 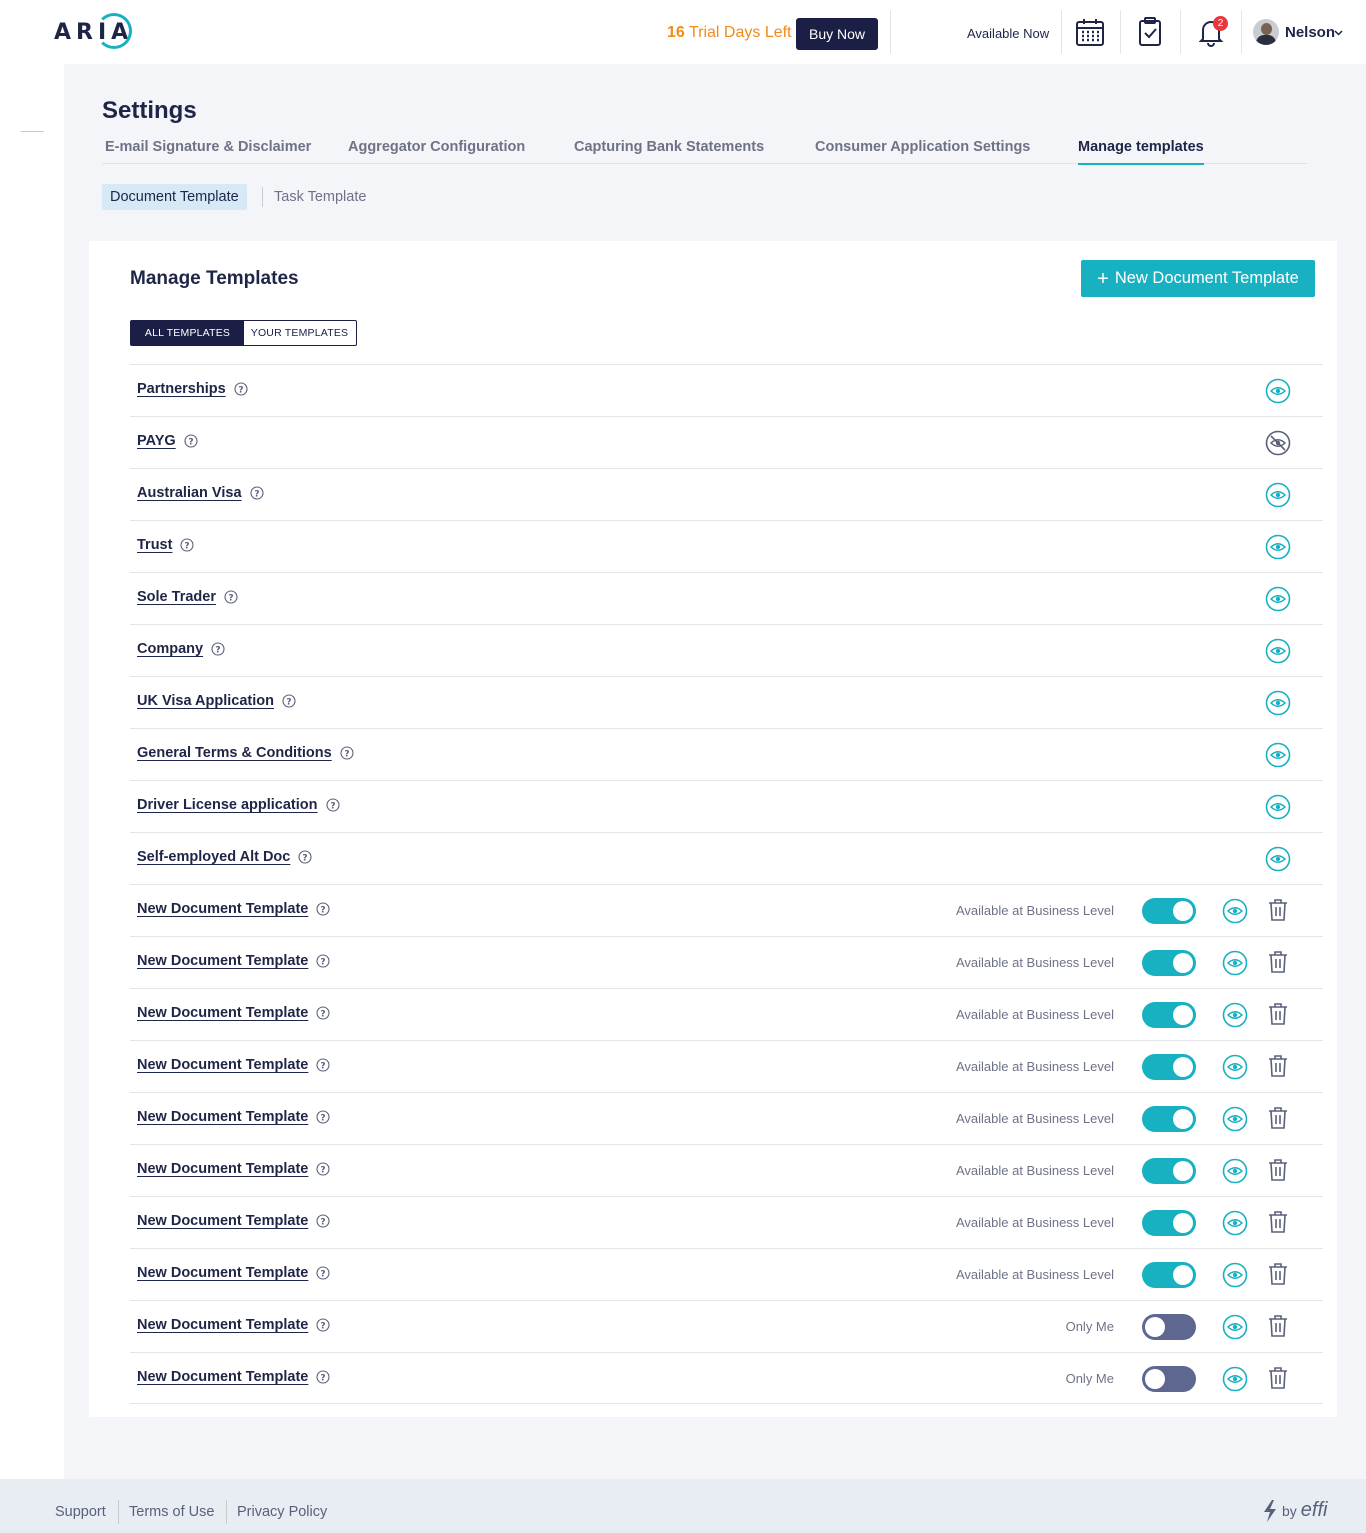 I want to click on effi-brand: by effi, so click(x=1294, y=1510).